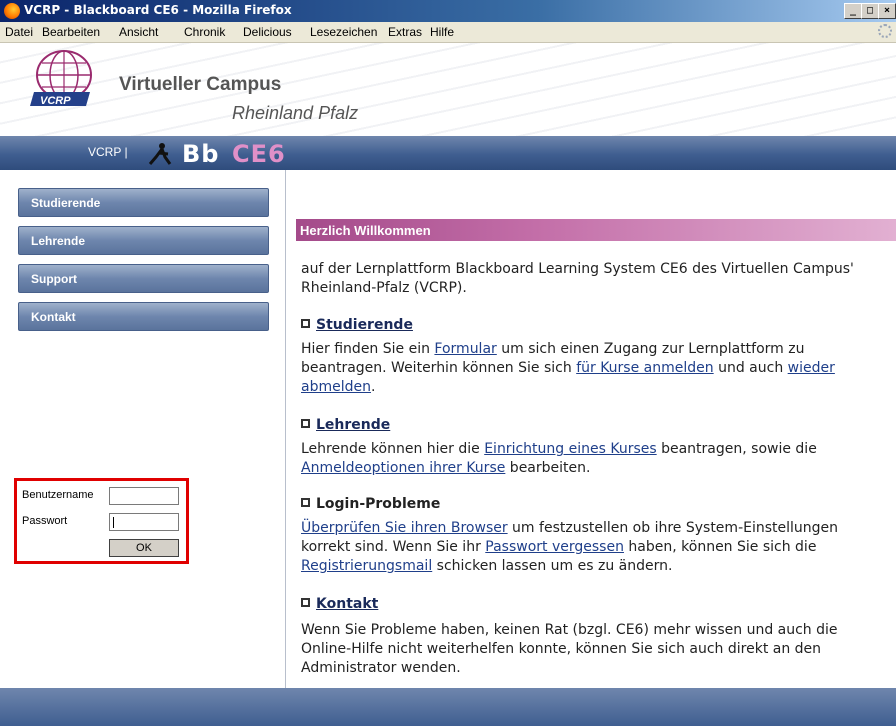 Image resolution: width=896 pixels, height=726 pixels. Describe the element at coordinates (644, 368) in the screenshot. I see `kurse-anmelden-link: für Kurse anmelden` at that location.